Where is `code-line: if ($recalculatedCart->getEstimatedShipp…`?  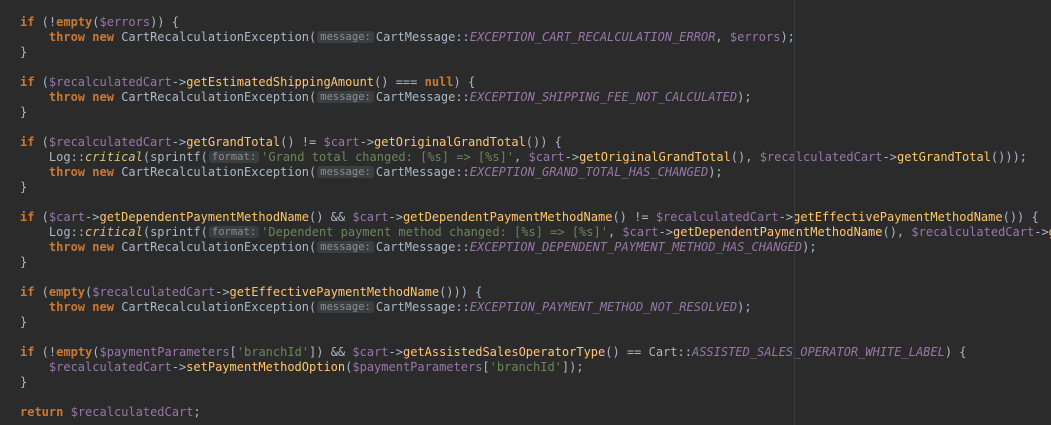 code-line: if ($recalculatedCart->getEstimatedShipp… is located at coordinates (248, 82).